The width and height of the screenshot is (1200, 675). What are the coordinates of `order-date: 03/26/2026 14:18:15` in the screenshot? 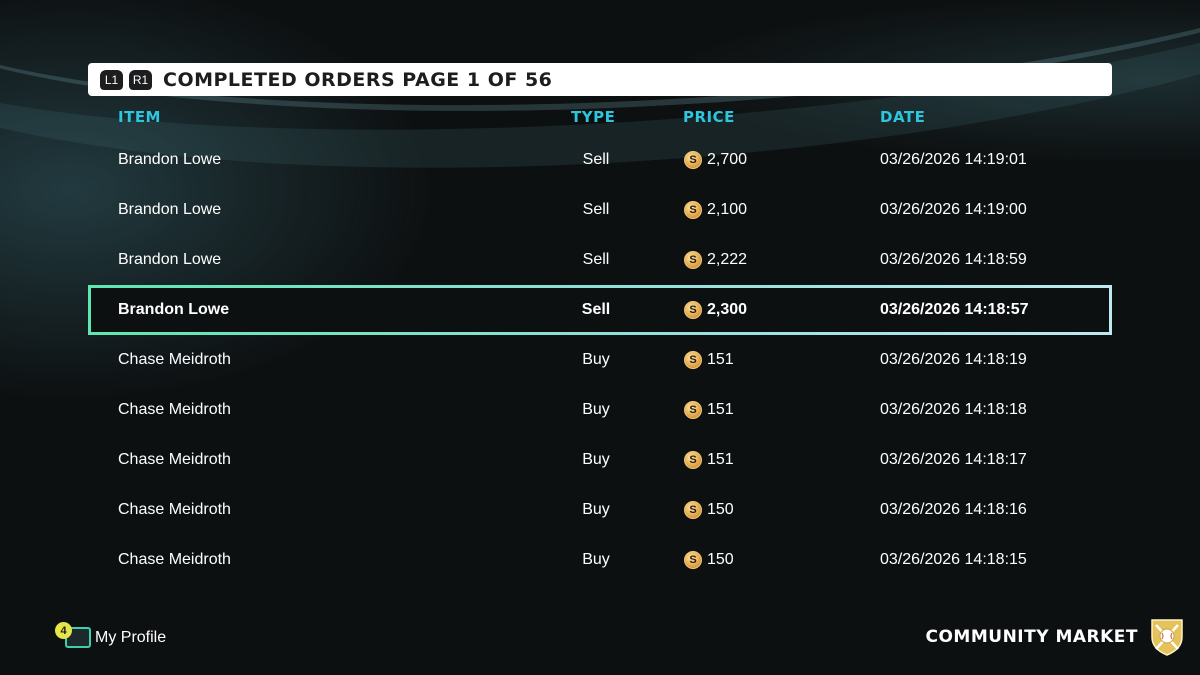 It's located at (953, 559).